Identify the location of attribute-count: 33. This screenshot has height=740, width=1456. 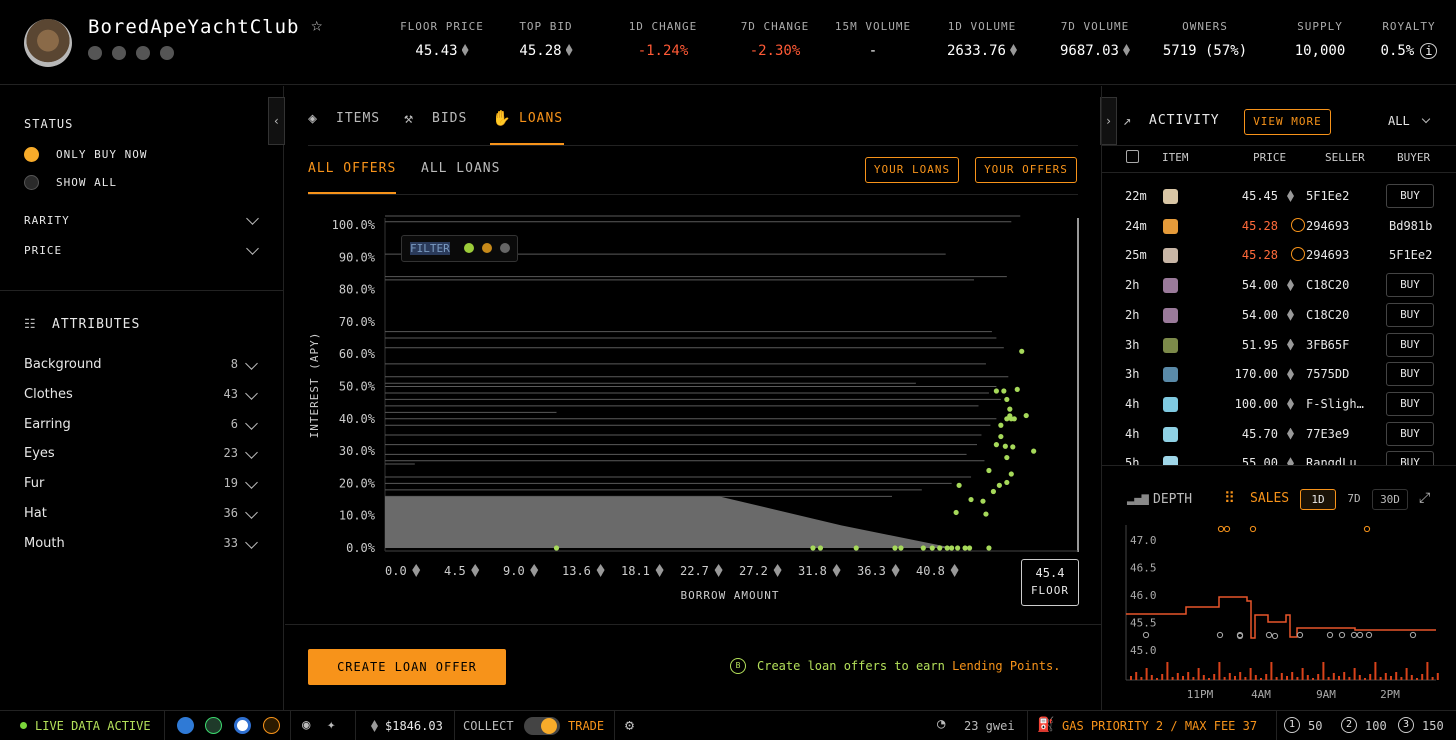
(230, 542).